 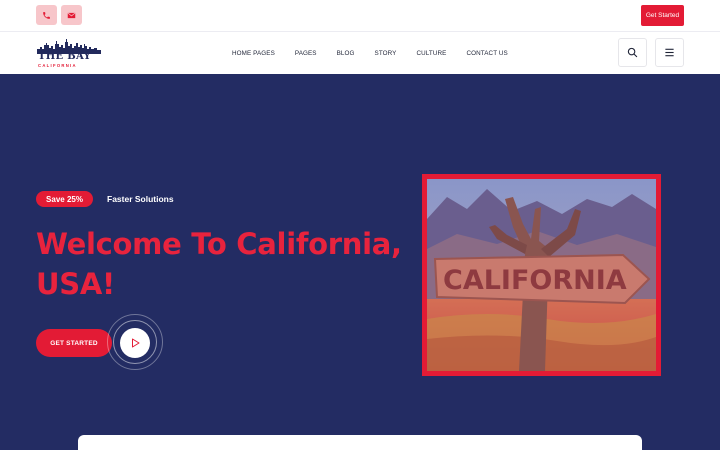 I want to click on email-button, so click(x=71, y=15).